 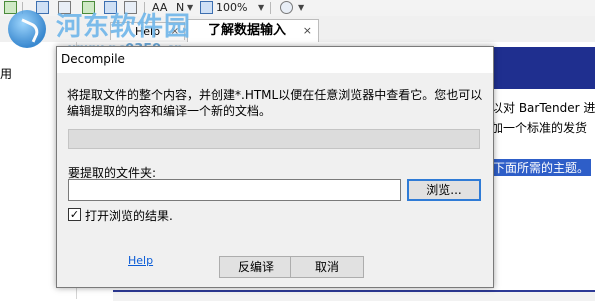 I want to click on open-results-checkbox: ✓, so click(x=74, y=214).